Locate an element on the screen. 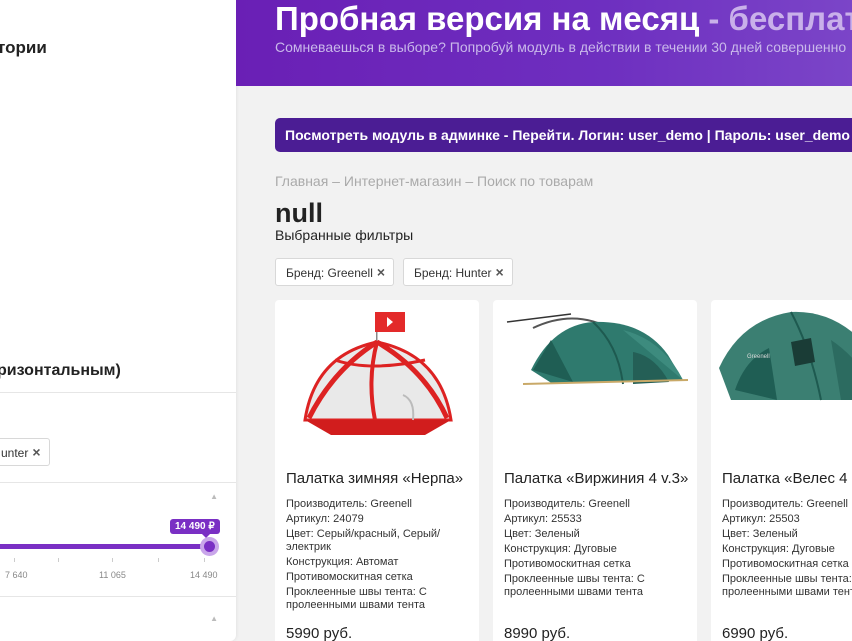 This screenshot has width=852, height=641. selected-filters-label: Выбранные фильтры is located at coordinates (344, 235).